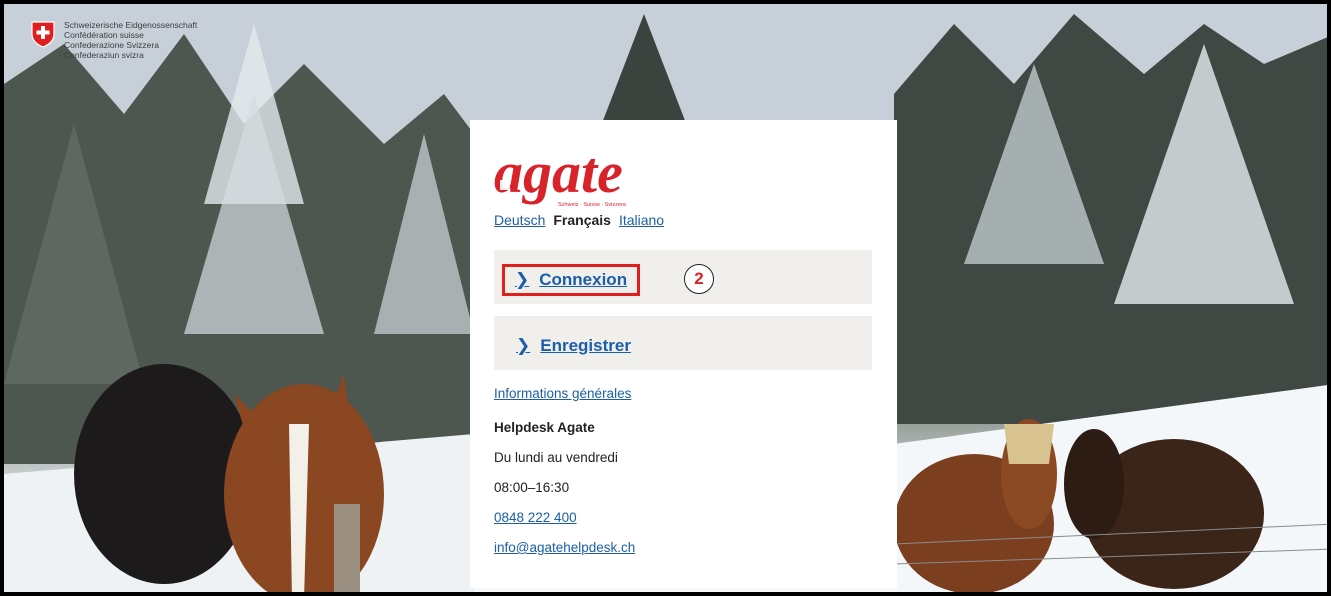 This screenshot has height=596, width=1331. I want to click on lang-link-italiano: Italiano, so click(641, 220).